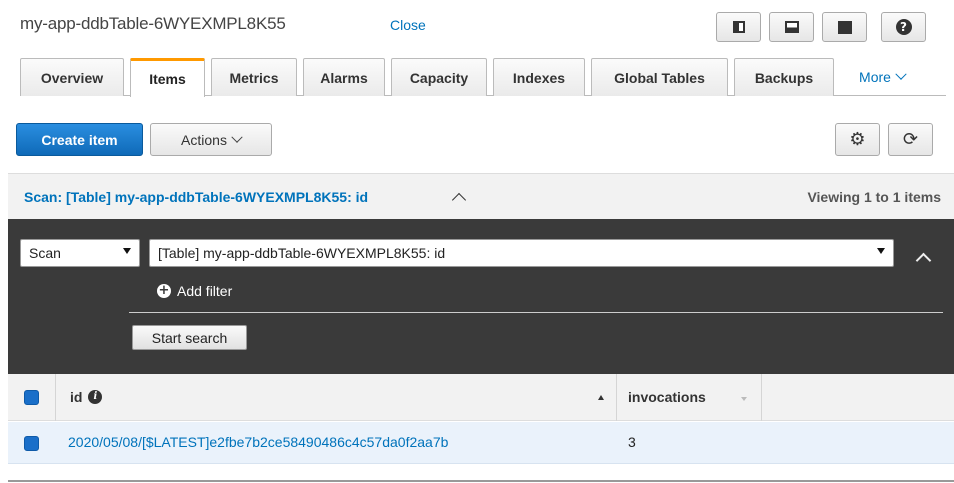 This screenshot has height=483, width=954. What do you see at coordinates (459, 200) in the screenshot?
I see `chevron-up-icon` at bounding box center [459, 200].